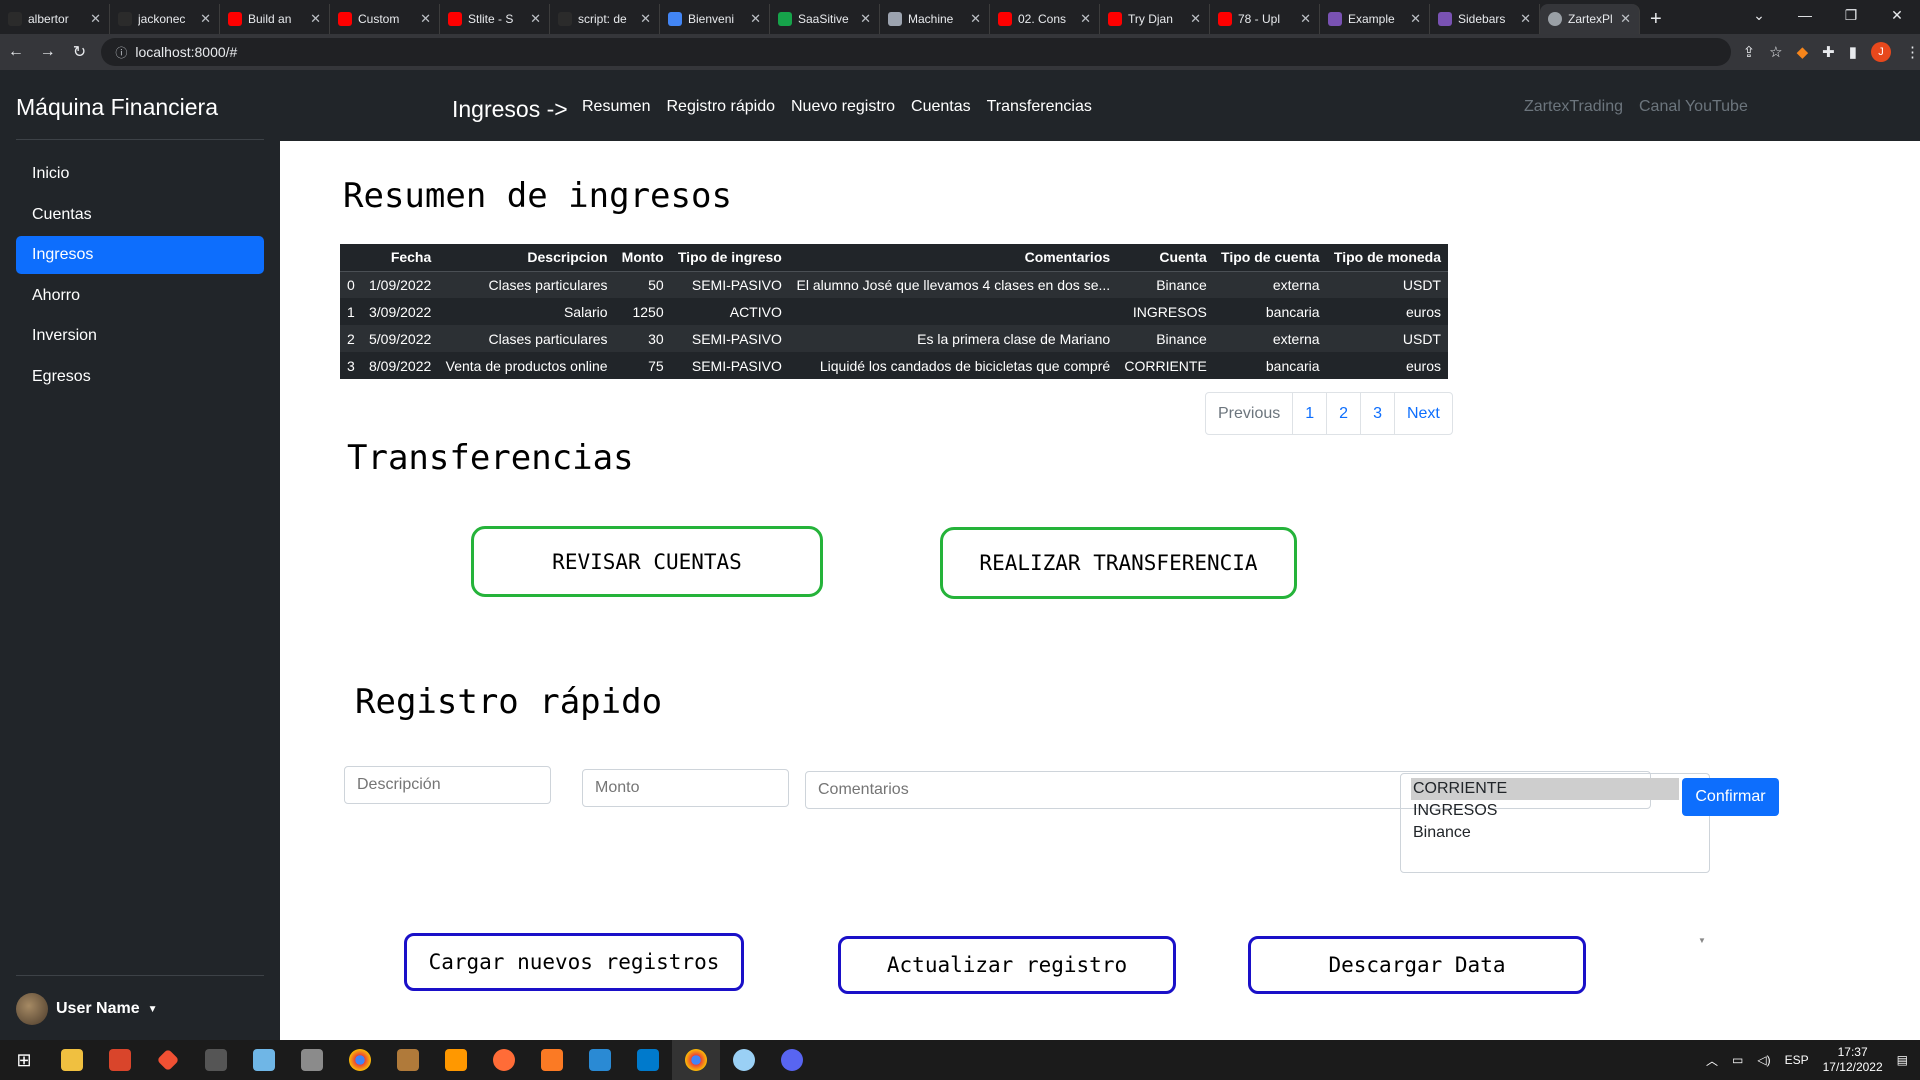 The height and width of the screenshot is (1080, 1920). I want to click on revisar-cuentas-button: REVISAR CUENTAS, so click(647, 561).